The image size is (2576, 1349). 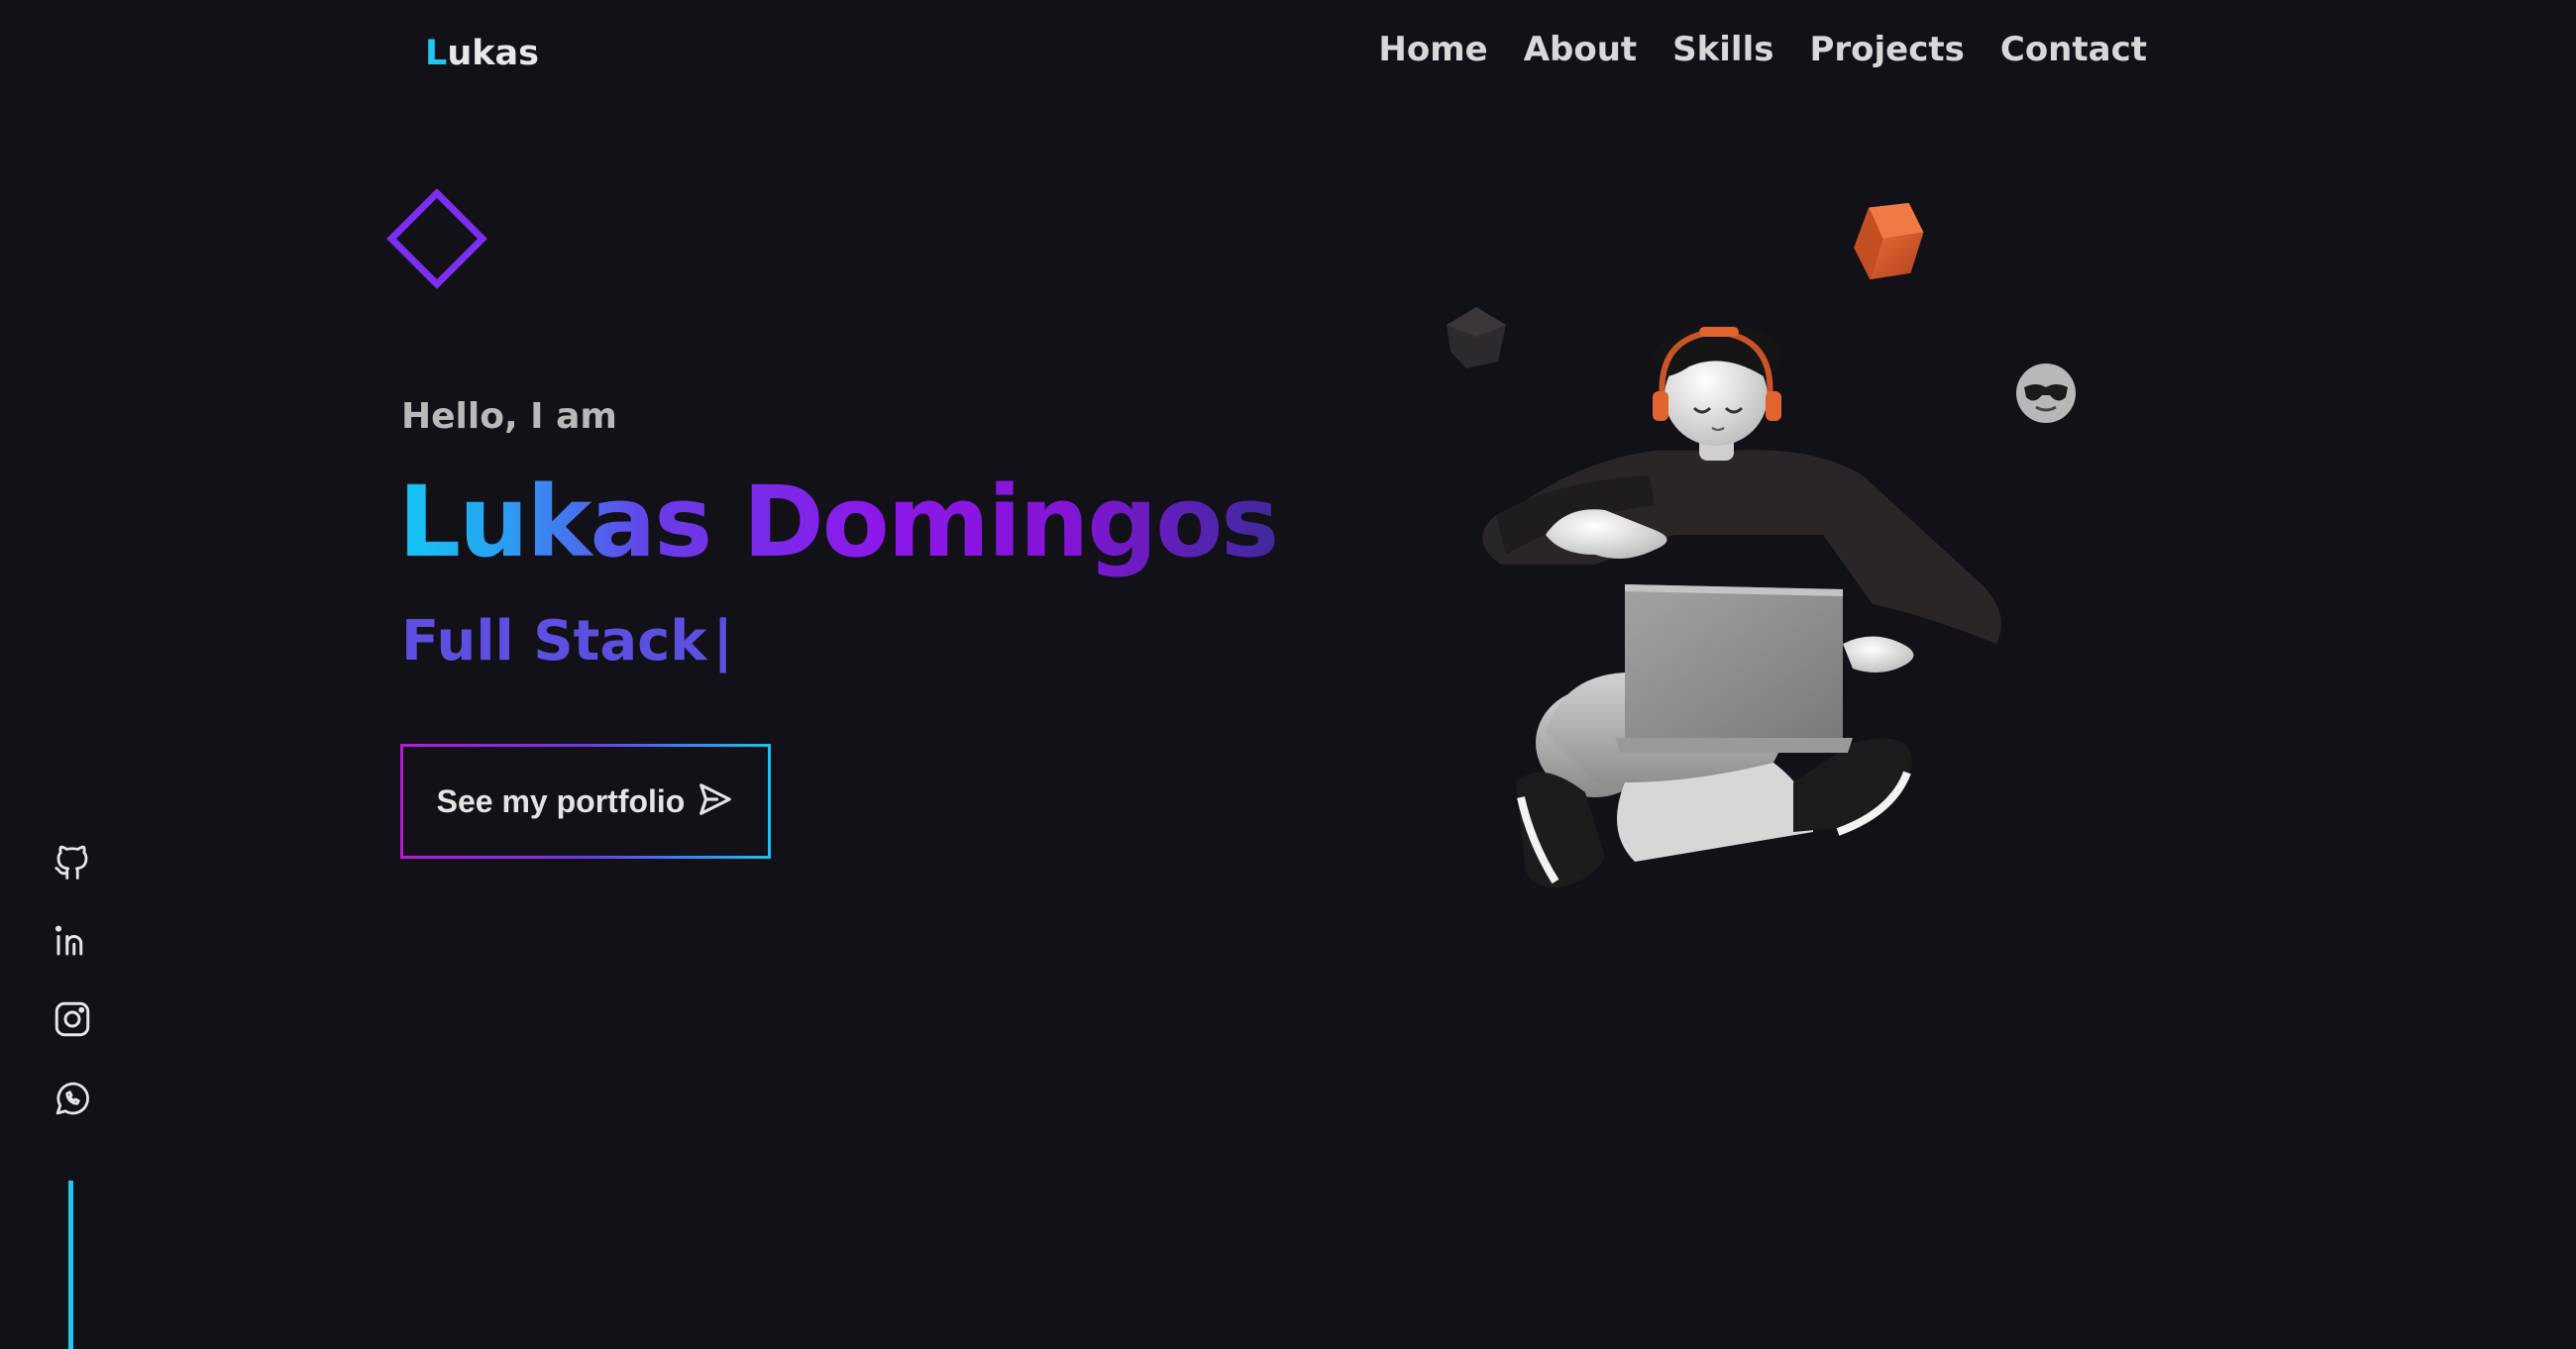 I want to click on role-text: Full Stack |, so click(x=567, y=641).